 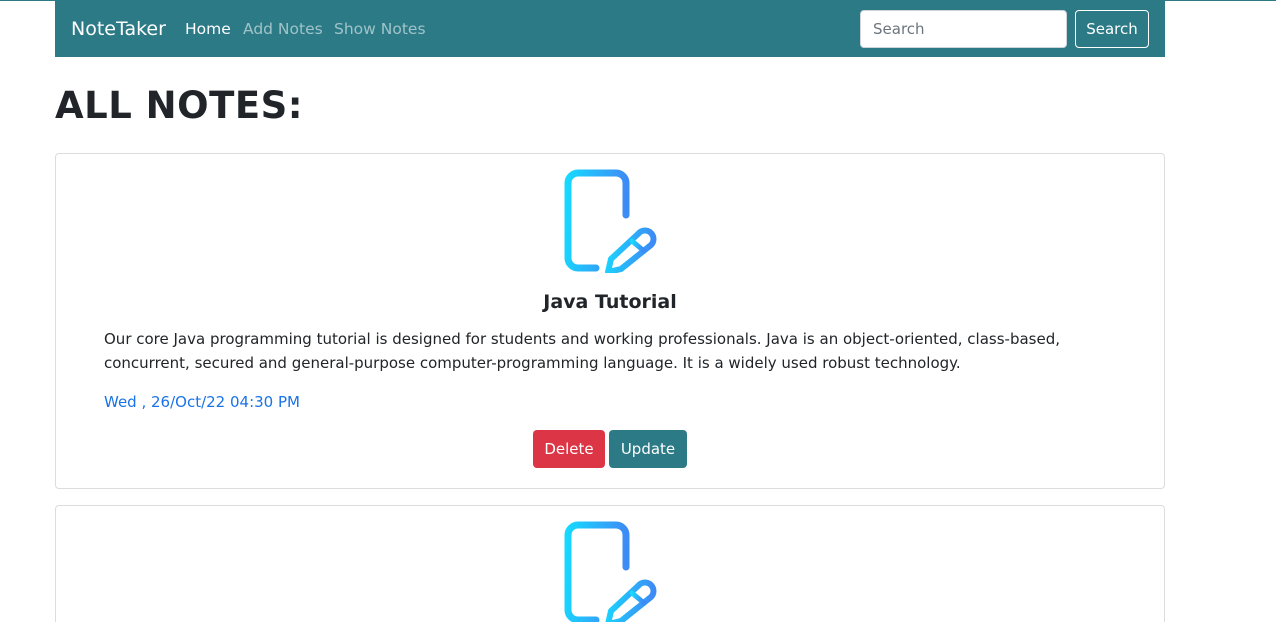 What do you see at coordinates (963, 29) in the screenshot?
I see `search-input` at bounding box center [963, 29].